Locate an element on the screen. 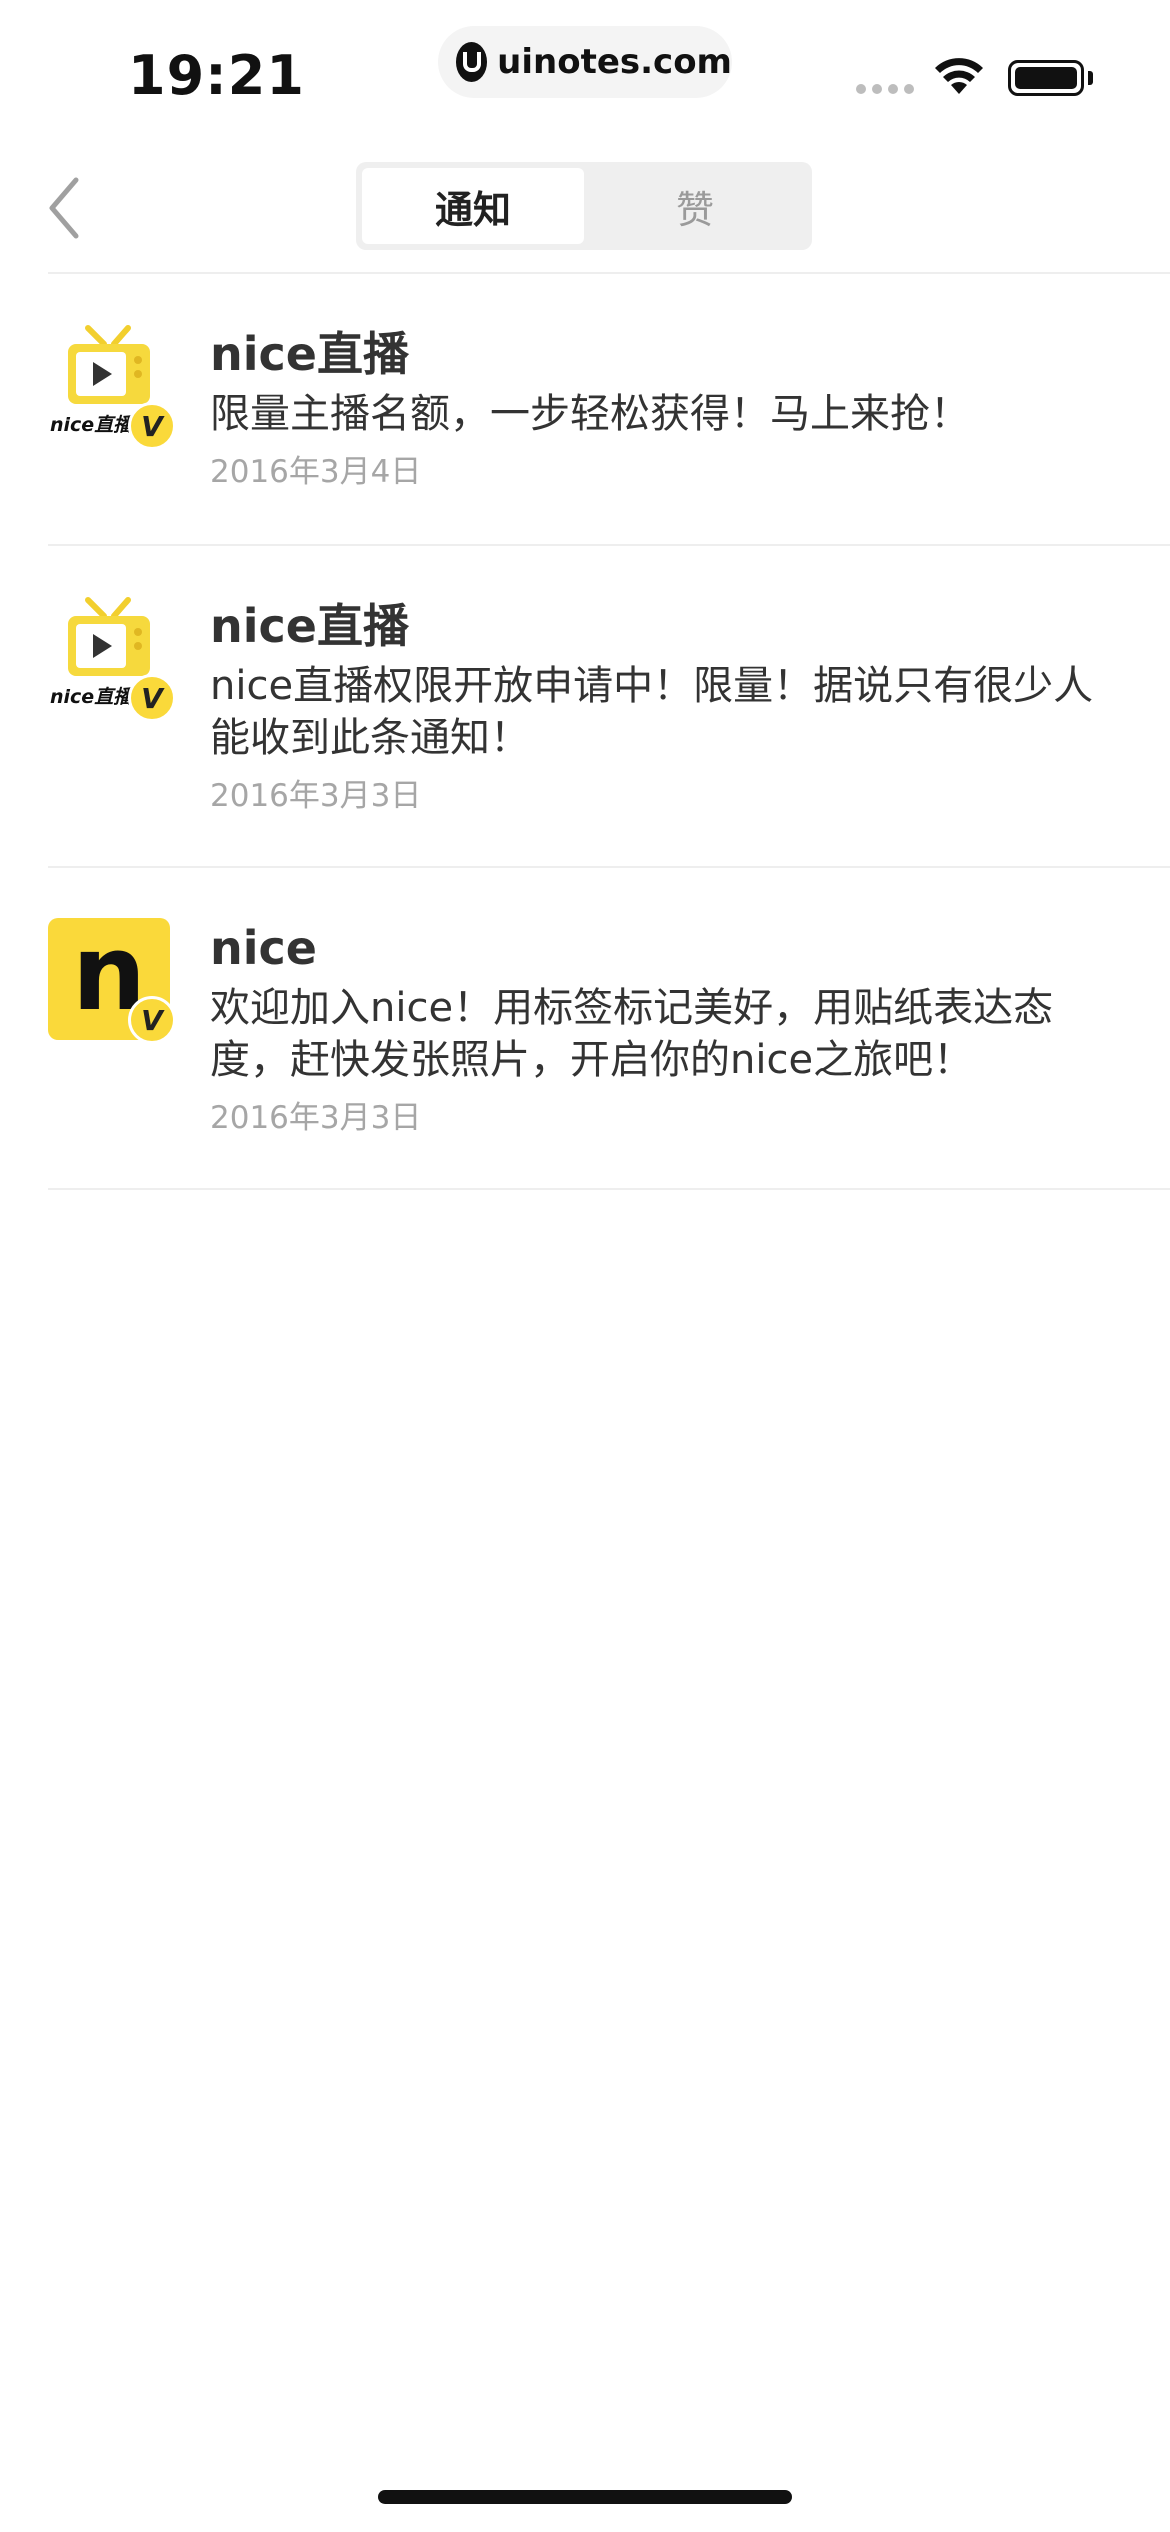 The width and height of the screenshot is (1170, 2532). nav-bar: 通知 赞 is located at coordinates (585, 207).